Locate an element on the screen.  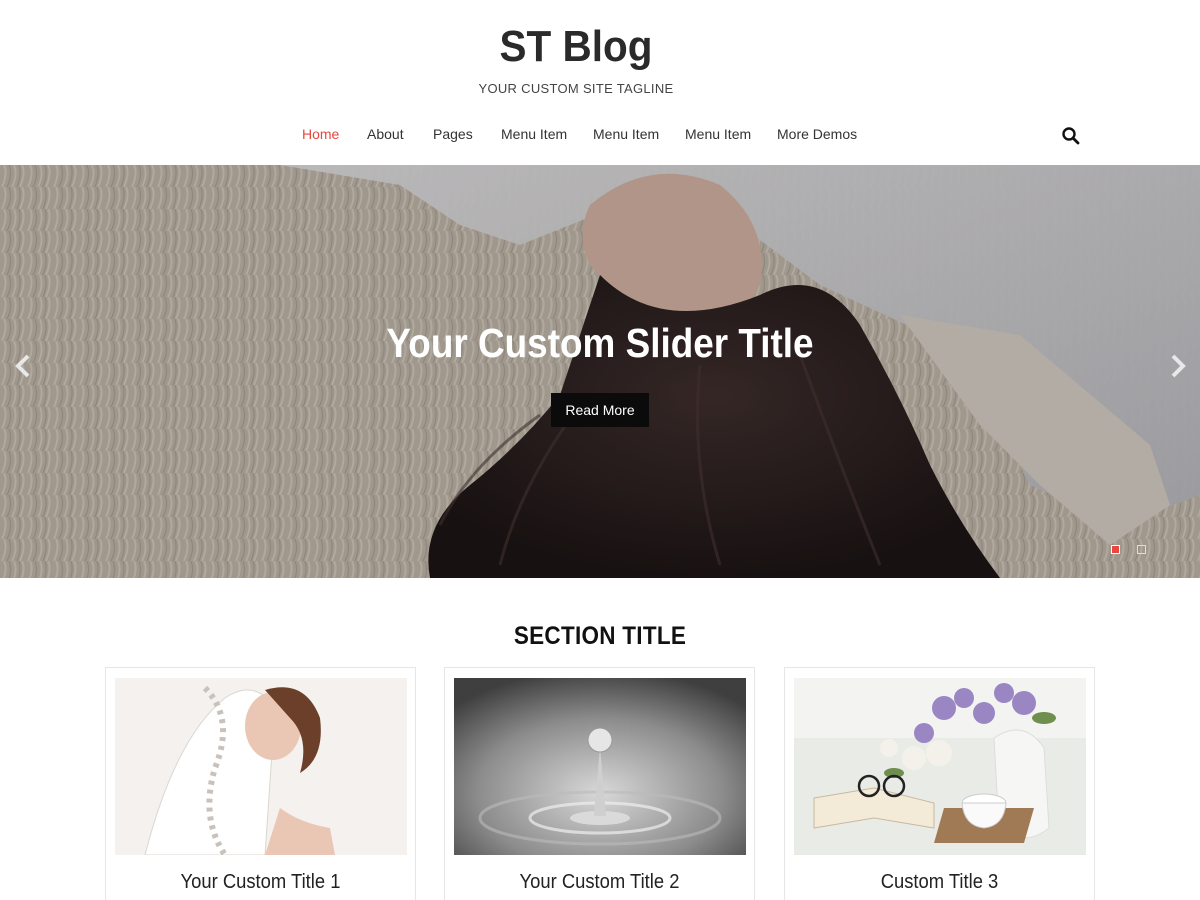
flowers-book-image is located at coordinates (940, 766).